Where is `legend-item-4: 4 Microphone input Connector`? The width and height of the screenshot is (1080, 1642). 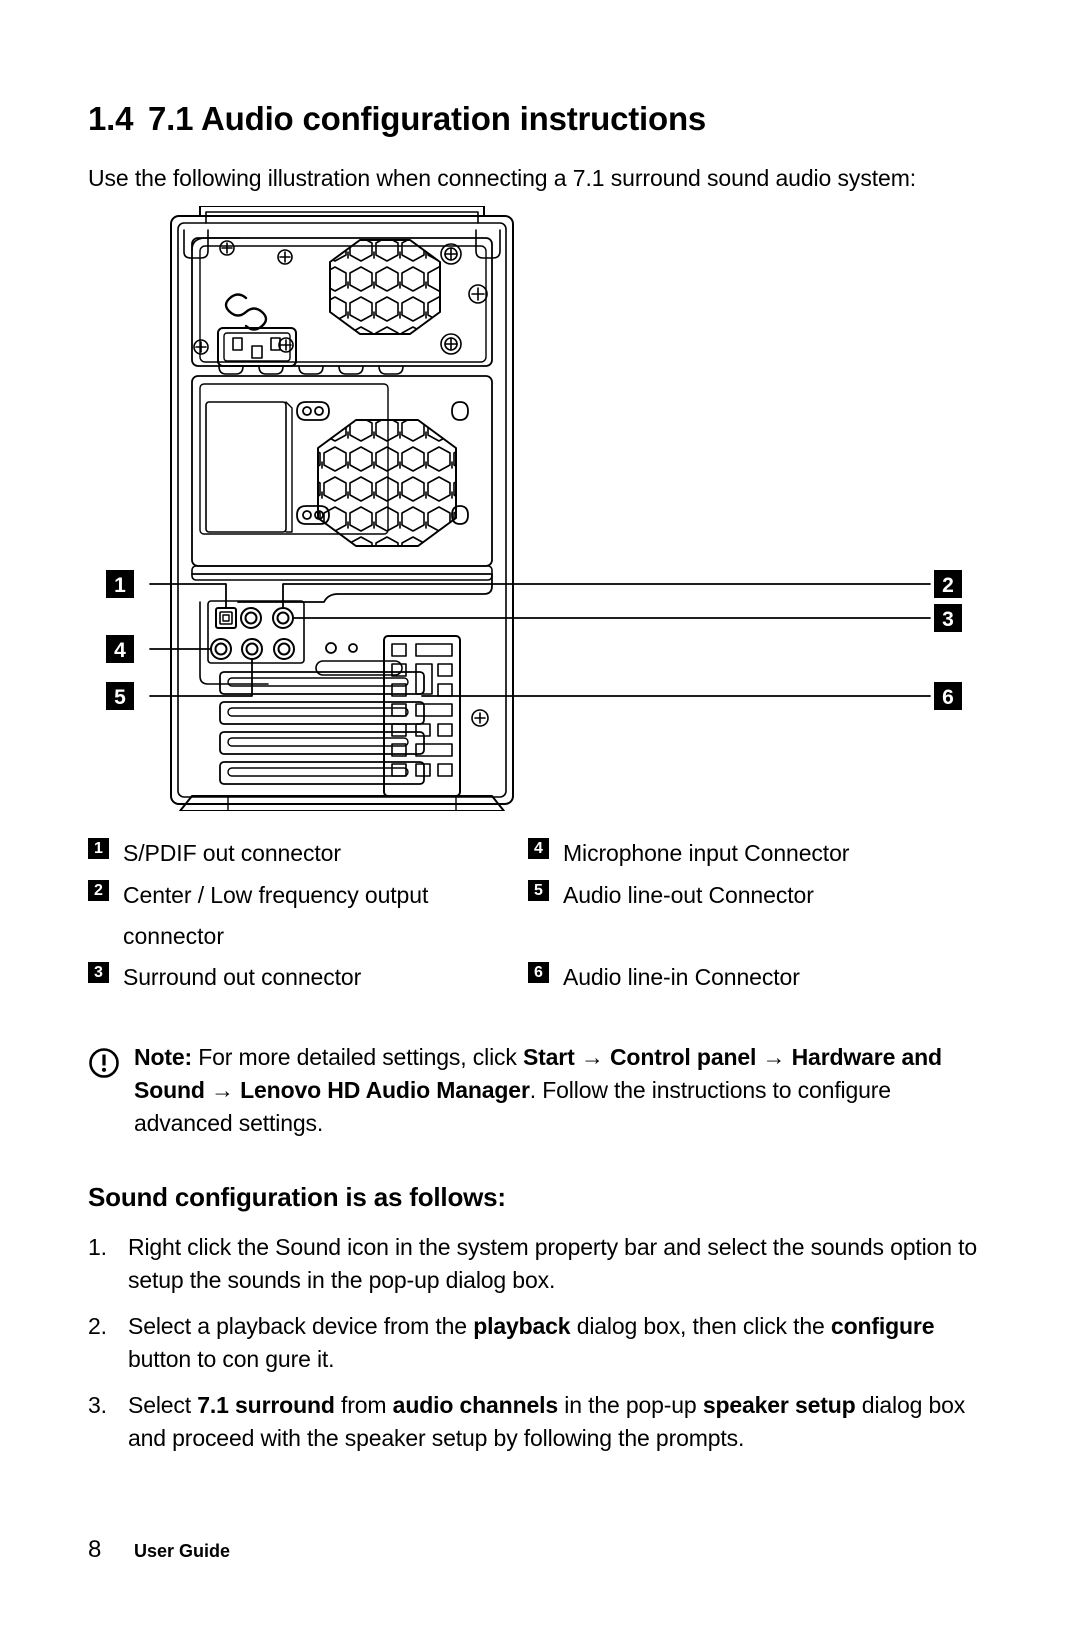 legend-item-4: 4 Microphone input Connector is located at coordinates (760, 854).